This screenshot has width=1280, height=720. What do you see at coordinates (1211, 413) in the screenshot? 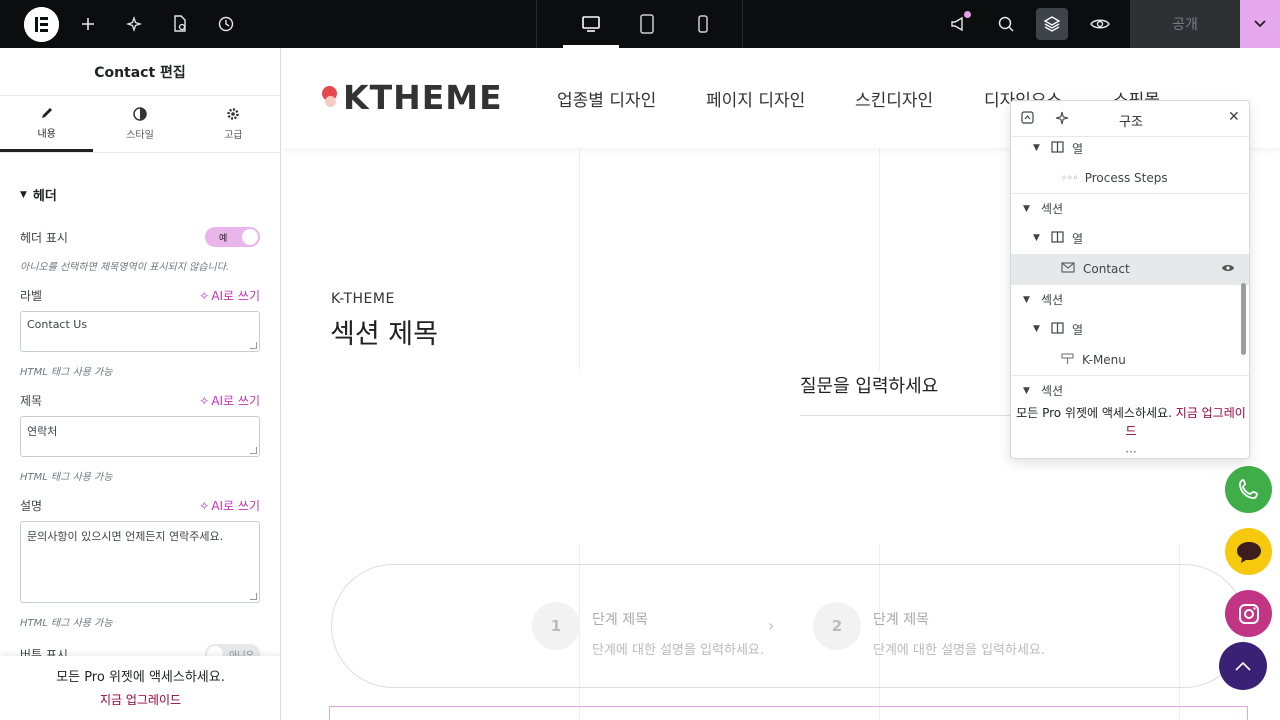
I see `upgrade-link: 지금 업그레이` at bounding box center [1211, 413].